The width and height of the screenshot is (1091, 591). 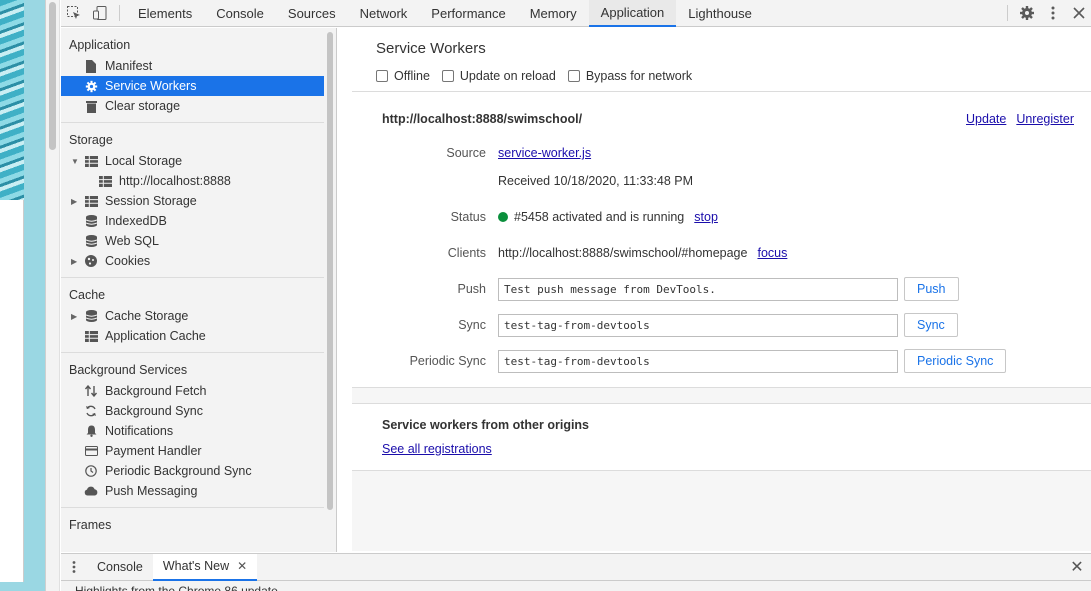 What do you see at coordinates (151, 86) in the screenshot?
I see `sidebar-item-label: Service Workers` at bounding box center [151, 86].